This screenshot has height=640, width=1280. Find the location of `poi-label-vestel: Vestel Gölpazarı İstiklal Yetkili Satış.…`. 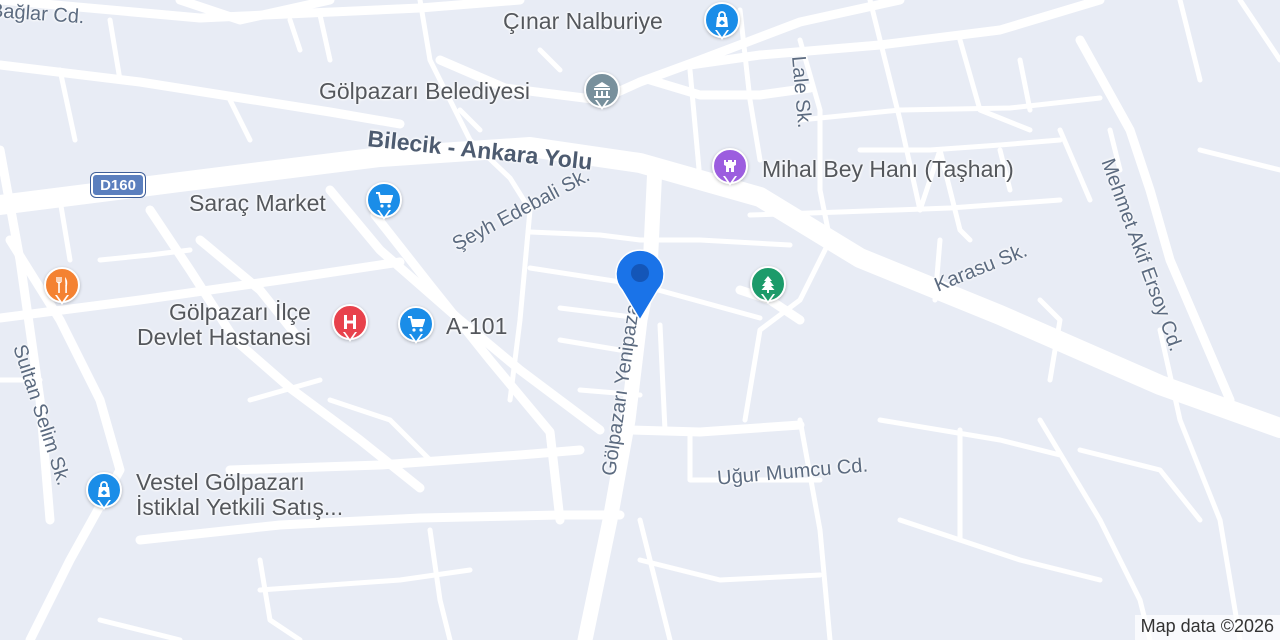

poi-label-vestel: Vestel Gölpazarı İstiklal Yetkili Satış.… is located at coordinates (240, 495).